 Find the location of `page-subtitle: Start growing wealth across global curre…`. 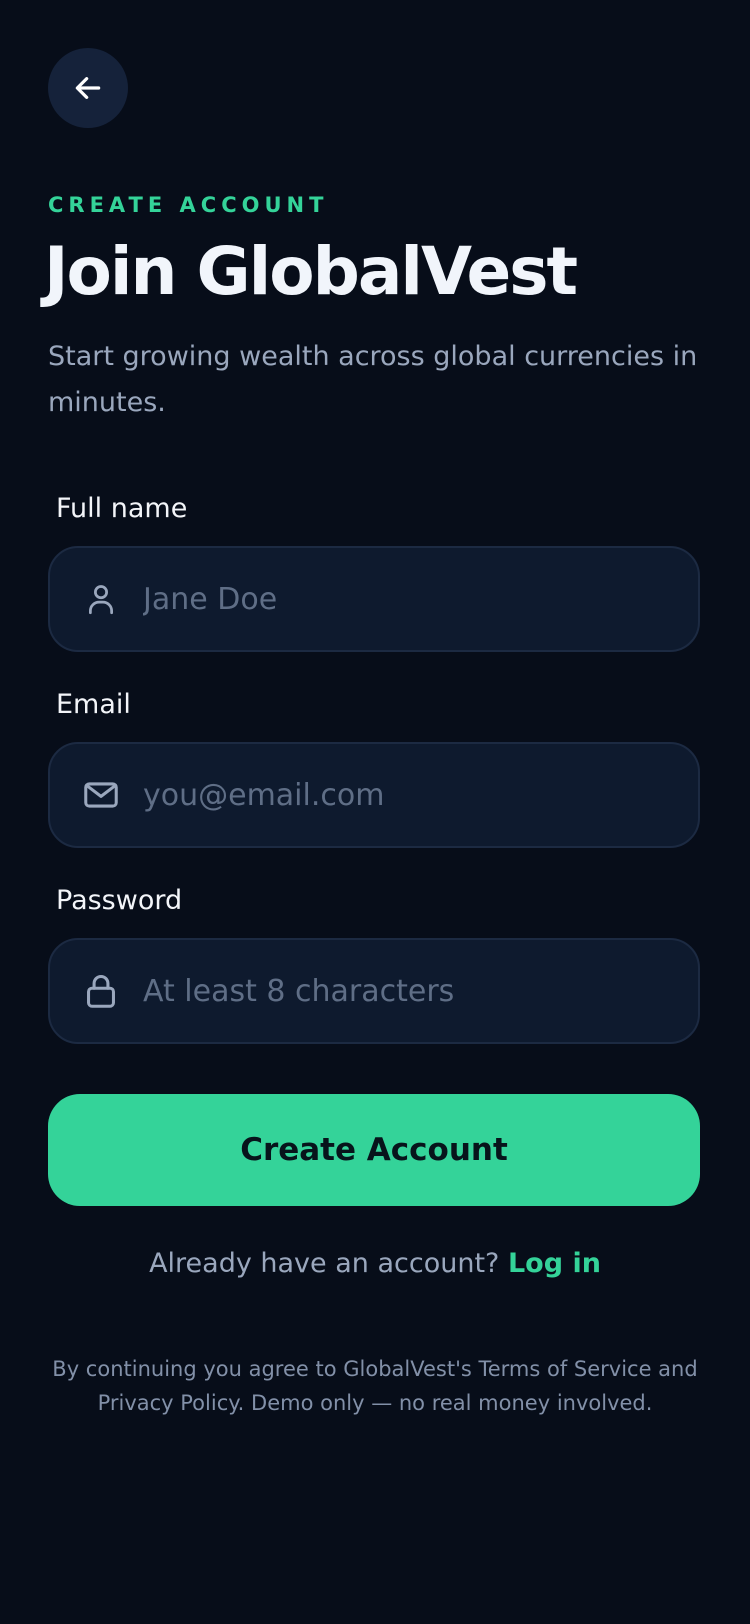

page-subtitle: Start growing wealth across global curre… is located at coordinates (373, 379).